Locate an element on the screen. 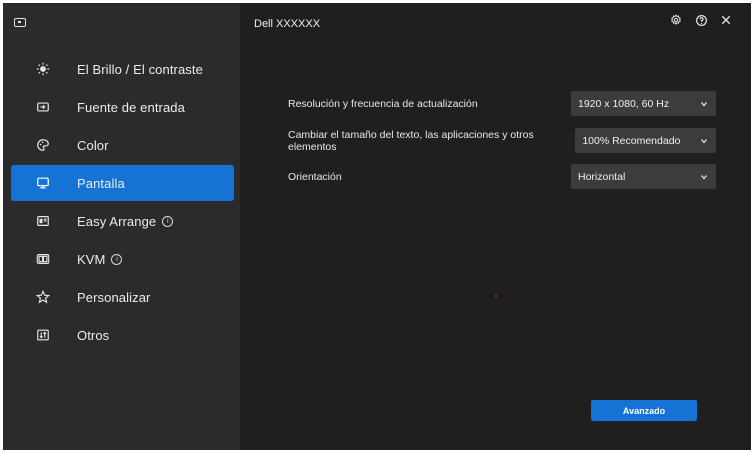 Image resolution: width=754 pixels, height=453 pixels. sidebar-item-display: Pantalla is located at coordinates (122, 183).